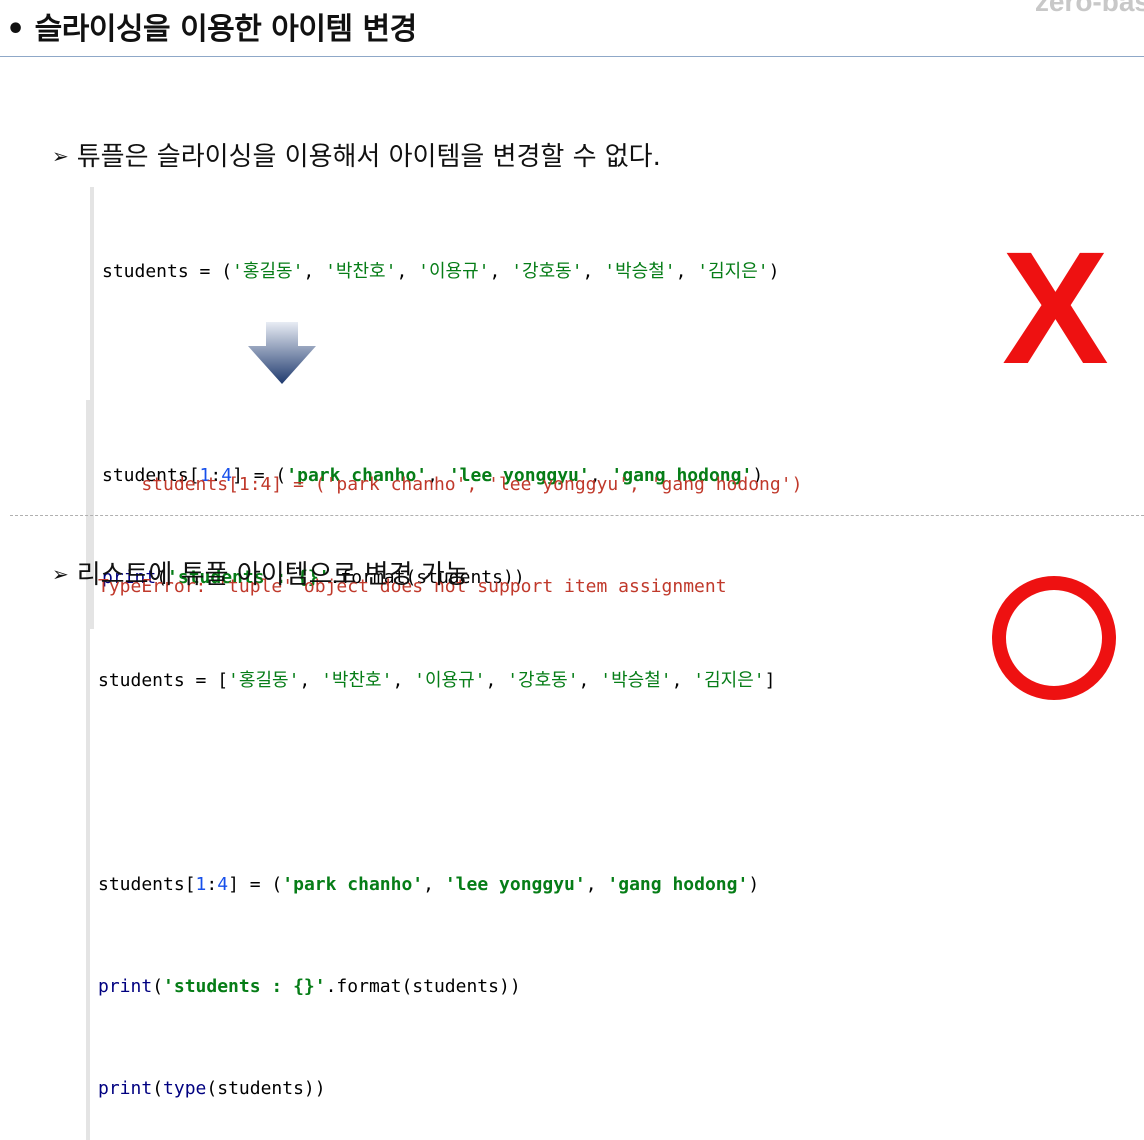 The height and width of the screenshot is (1140, 1144). I want to click on bullet-list-text: 리스트에 튜플 아이템으로 변경 가능, so click(272, 575).